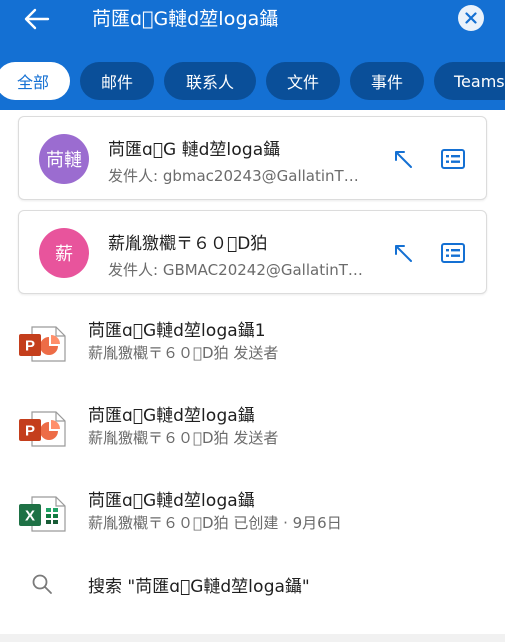 Image resolution: width=505 pixels, height=642 pixels. I want to click on search-suggestion: 搜索 "苘匯ɑ G轋d堃l໐ga鑷", so click(252, 586).